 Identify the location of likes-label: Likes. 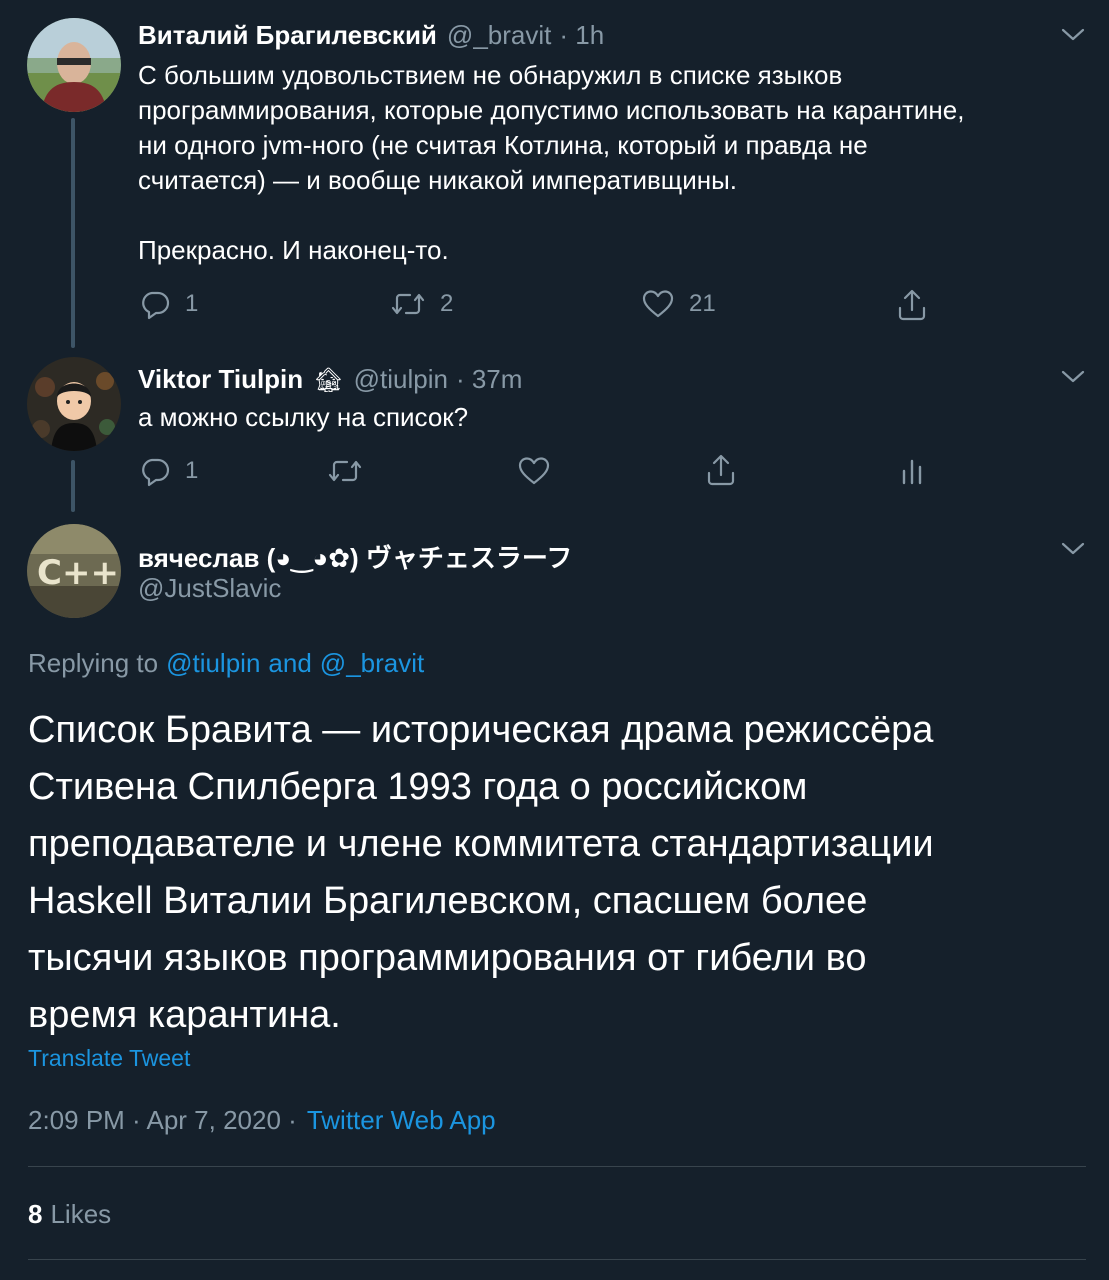
(81, 1214).